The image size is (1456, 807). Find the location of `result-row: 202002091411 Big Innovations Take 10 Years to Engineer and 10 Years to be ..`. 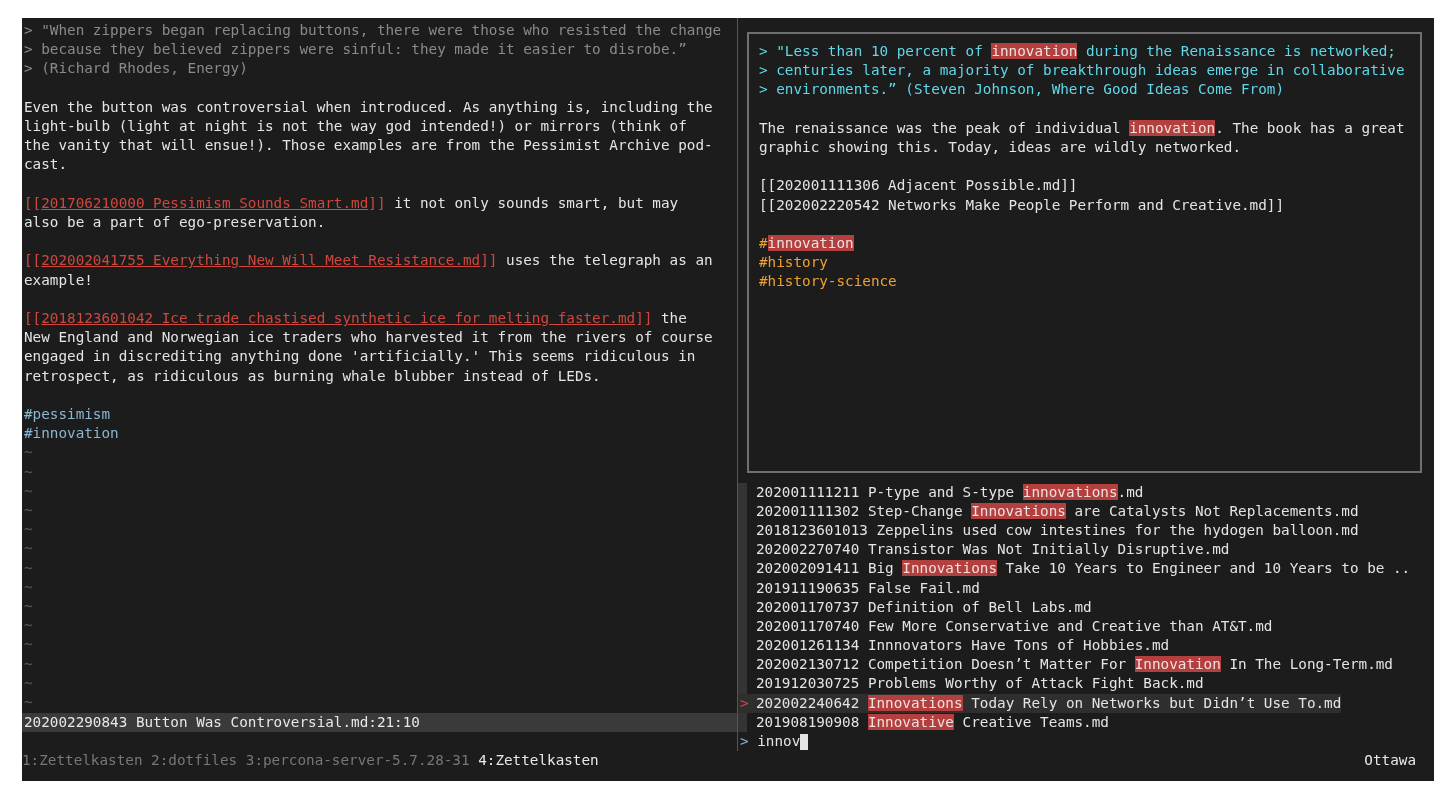

result-row: 202002091411 Big Innovations Take 10 Years to Engineer and 10 Years to be .. is located at coordinates (1074, 569).